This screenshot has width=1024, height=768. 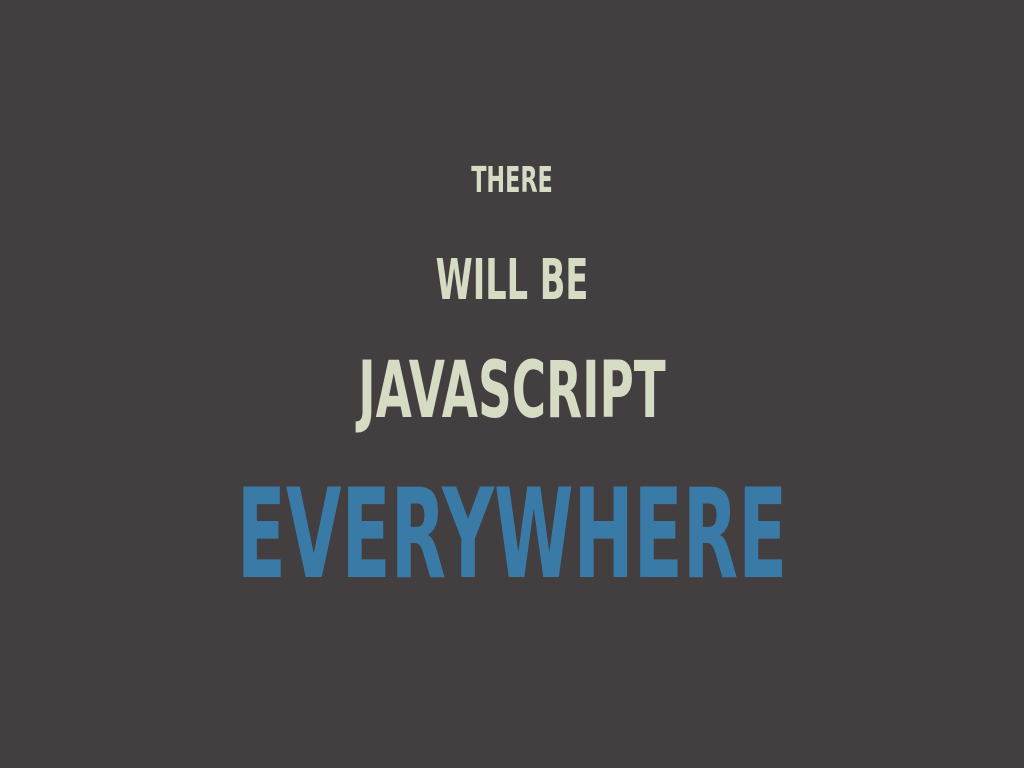 I want to click on slide-line-javascript: JAVASCRIPT, so click(x=512, y=391).